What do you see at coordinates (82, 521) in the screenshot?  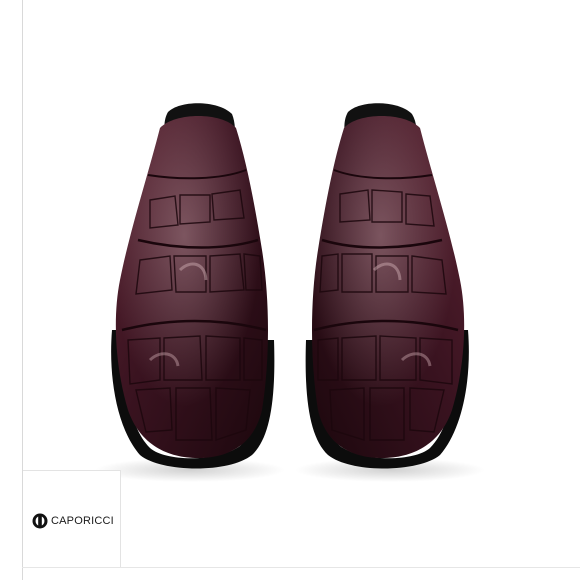 I see `brand-name: CAPORICCI` at bounding box center [82, 521].